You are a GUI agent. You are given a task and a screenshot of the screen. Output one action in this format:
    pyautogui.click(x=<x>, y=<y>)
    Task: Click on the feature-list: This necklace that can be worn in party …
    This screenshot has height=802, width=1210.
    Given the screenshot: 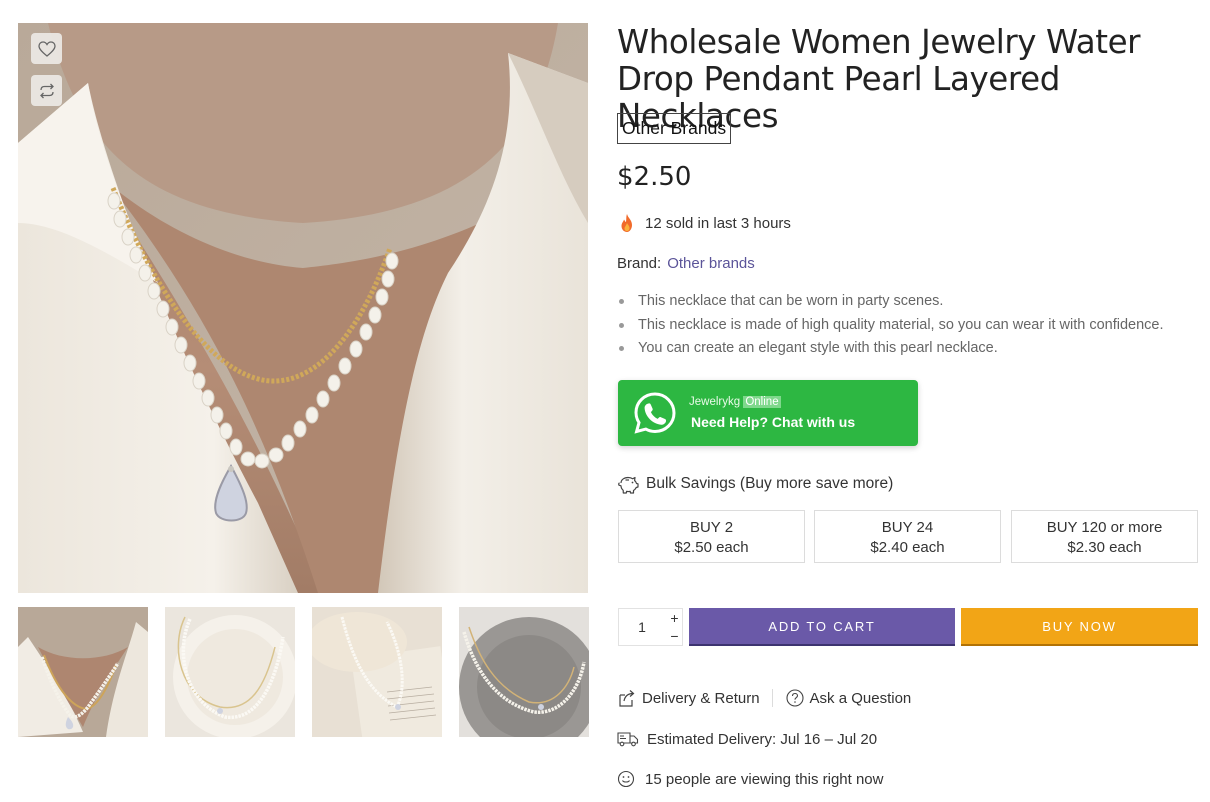 What is the action you would take?
    pyautogui.click(x=890, y=327)
    